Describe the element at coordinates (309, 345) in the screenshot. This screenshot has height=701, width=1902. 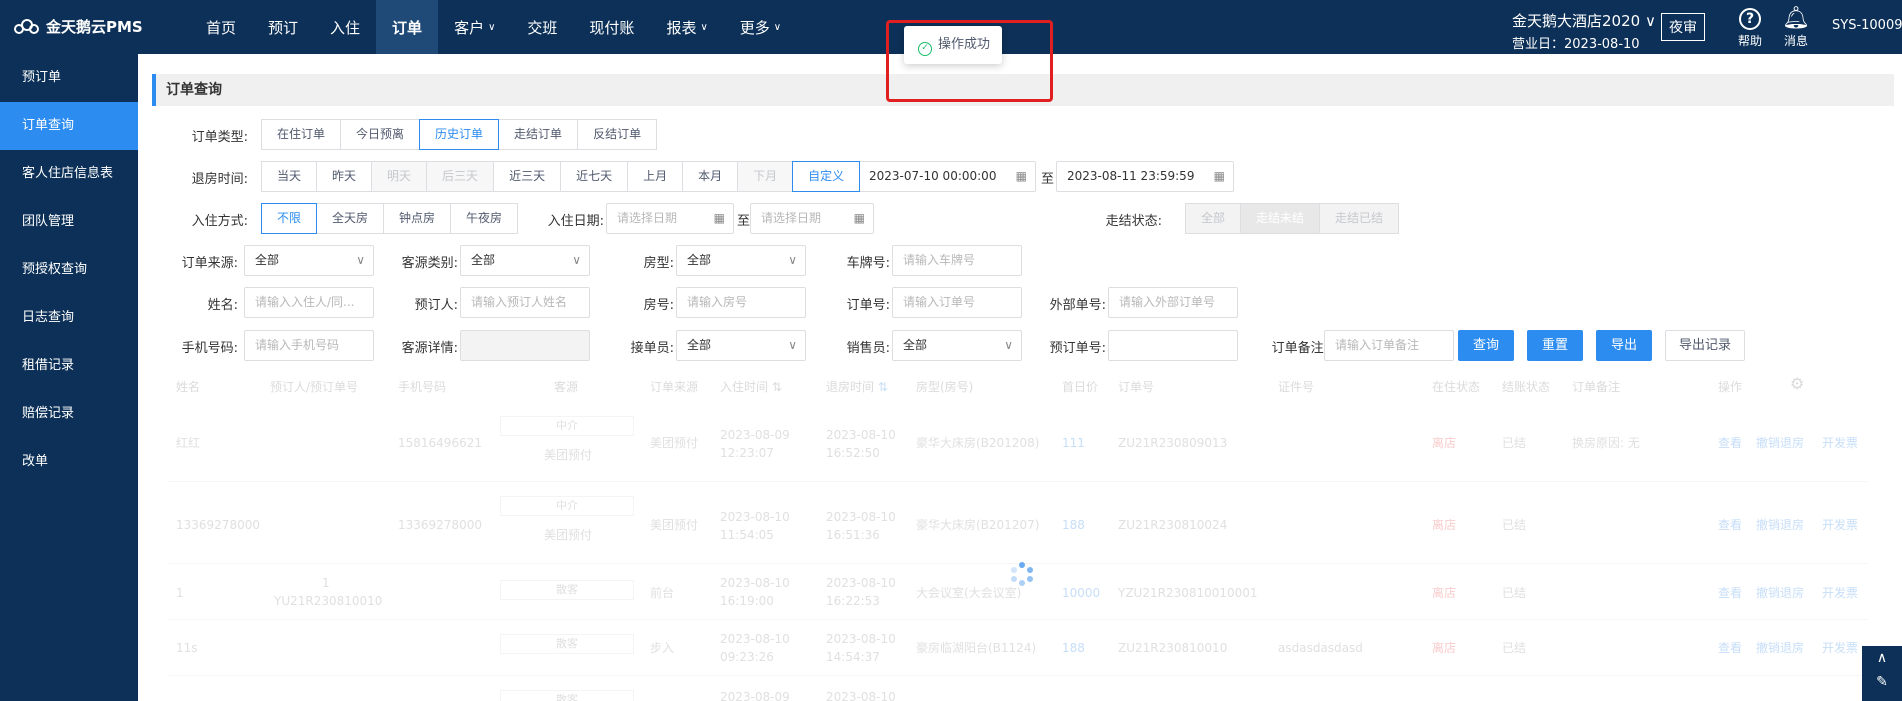
I see `phone-input: 请输入手机号码` at that location.